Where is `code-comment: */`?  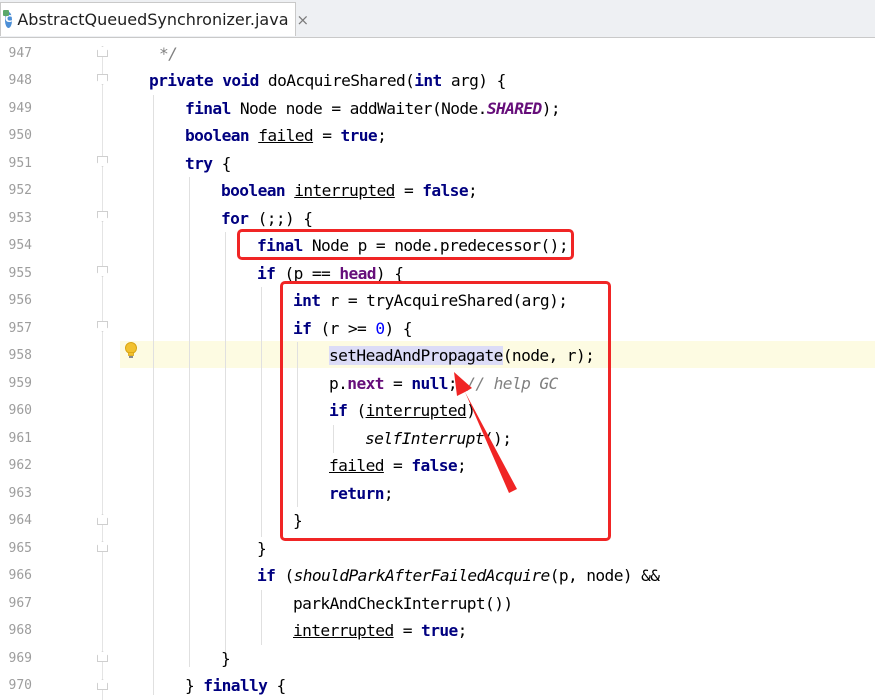 code-comment: */ is located at coordinates (168, 53).